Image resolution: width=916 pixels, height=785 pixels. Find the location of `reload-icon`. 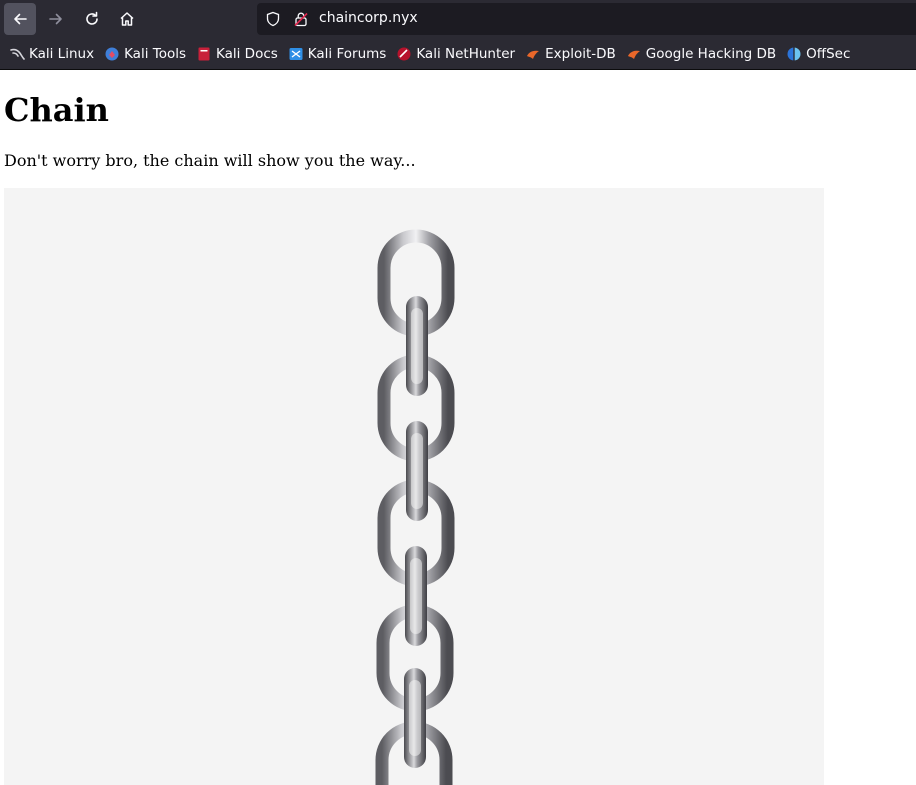

reload-icon is located at coordinates (92, 18).